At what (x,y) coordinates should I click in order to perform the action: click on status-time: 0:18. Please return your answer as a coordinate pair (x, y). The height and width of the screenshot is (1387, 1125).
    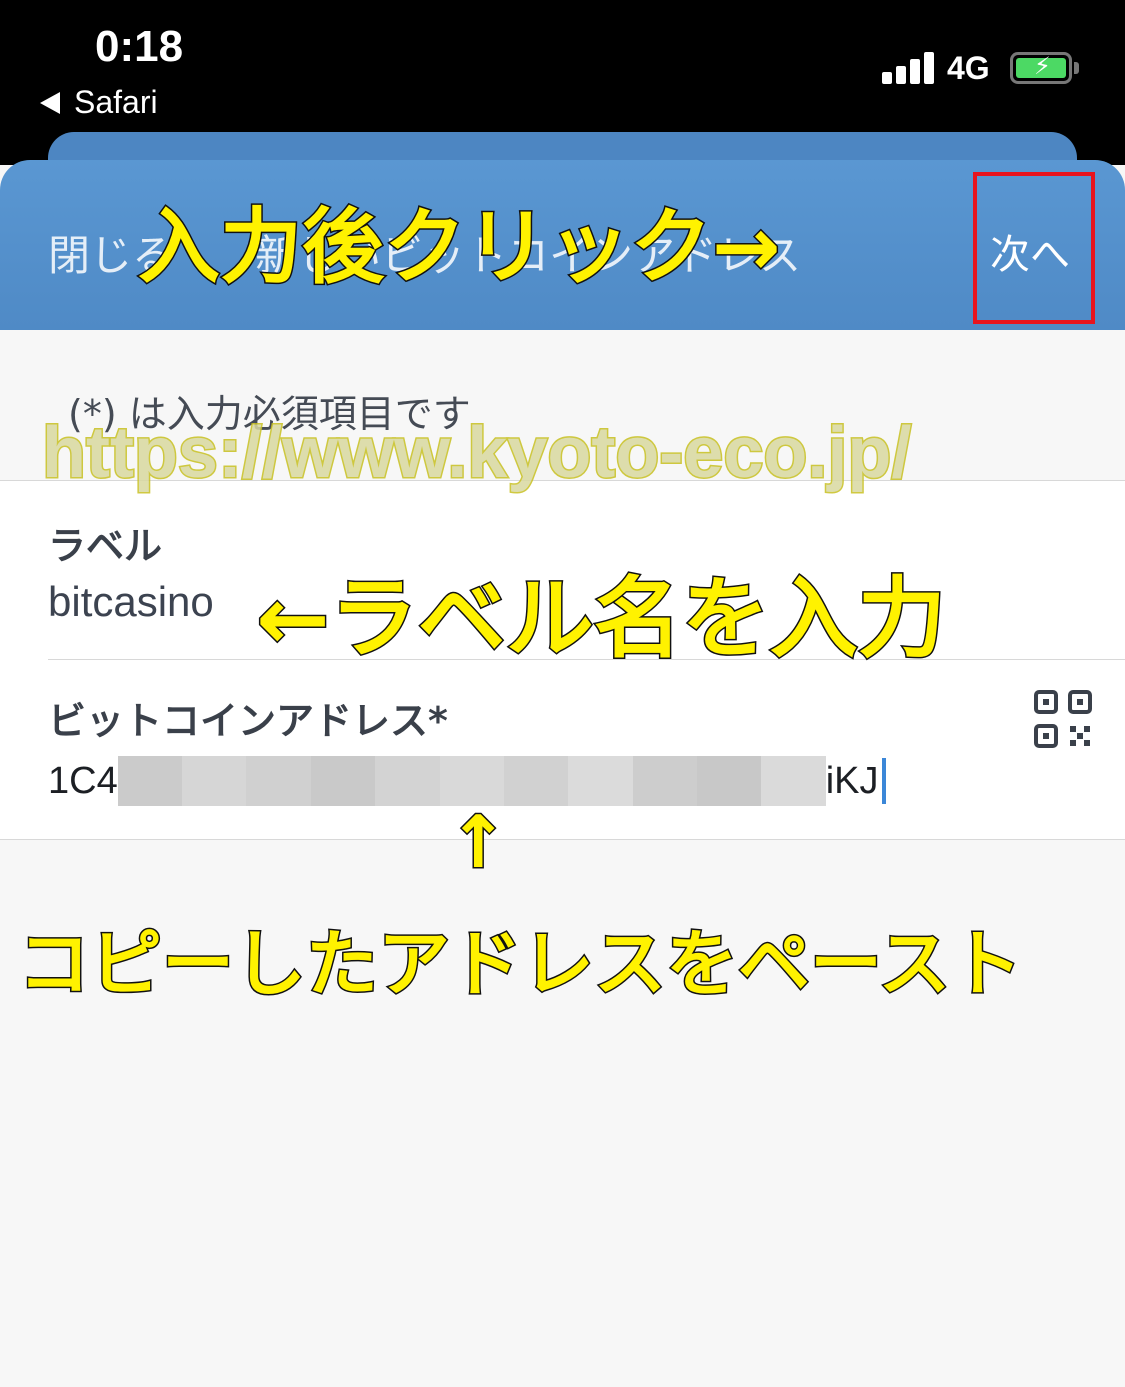
    Looking at the image, I should click on (139, 46).